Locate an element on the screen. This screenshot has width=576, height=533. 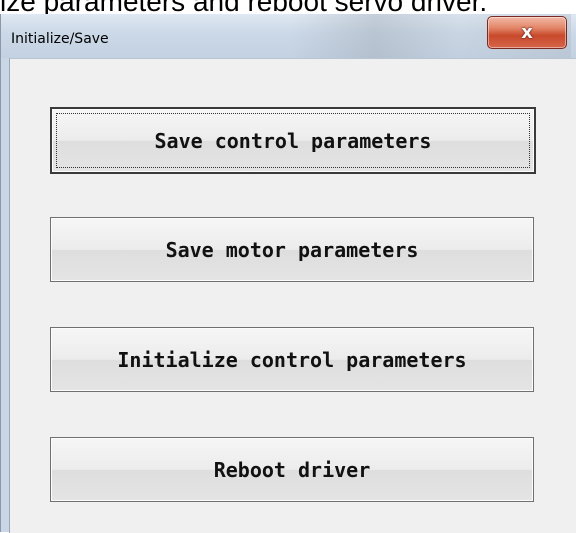
save-motor-parameters-button: Save motor parameters is located at coordinates (292, 249).